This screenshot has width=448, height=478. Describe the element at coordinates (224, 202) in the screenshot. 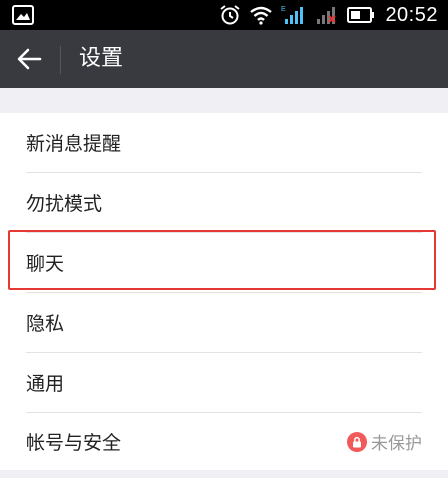

I see `settings-item-do-not-disturb: 勿扰模式` at that location.